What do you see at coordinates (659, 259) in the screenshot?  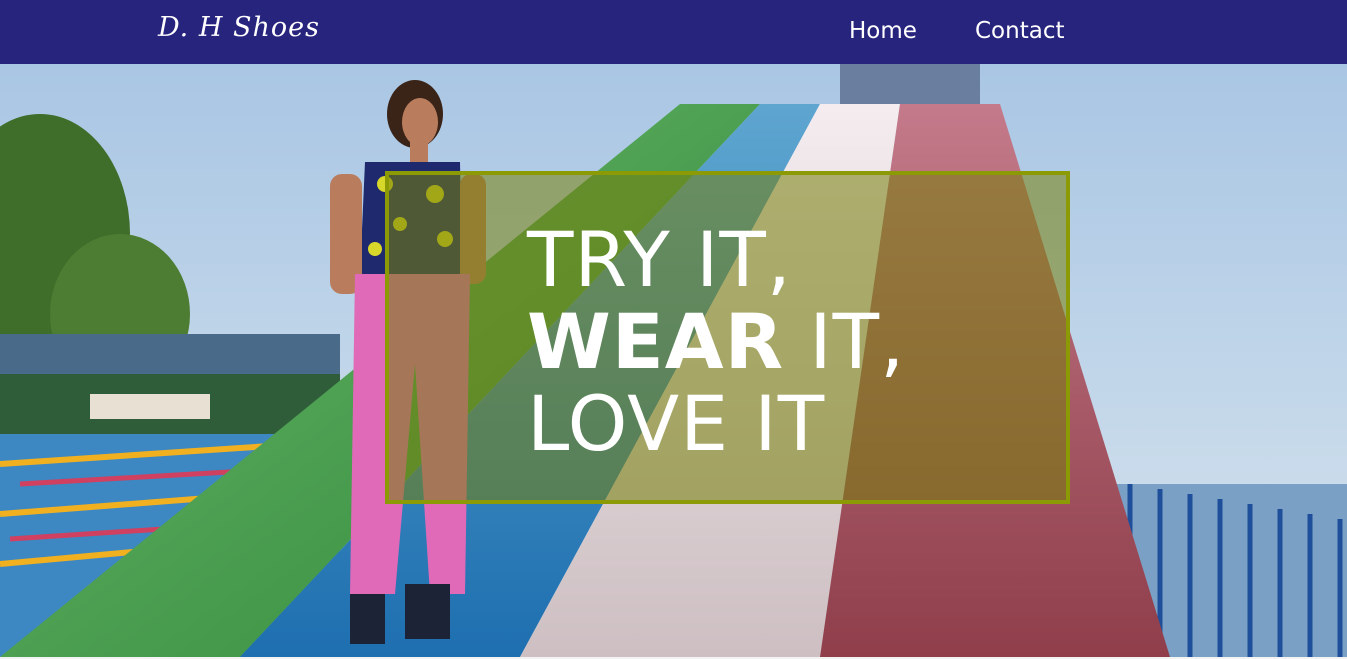 I see `promo-line-1: TRY IT,` at bounding box center [659, 259].